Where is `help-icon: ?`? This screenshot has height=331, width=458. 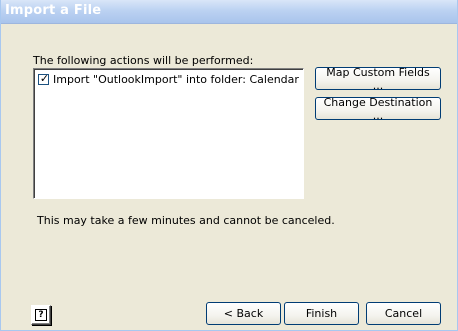 help-icon: ? is located at coordinates (41, 315).